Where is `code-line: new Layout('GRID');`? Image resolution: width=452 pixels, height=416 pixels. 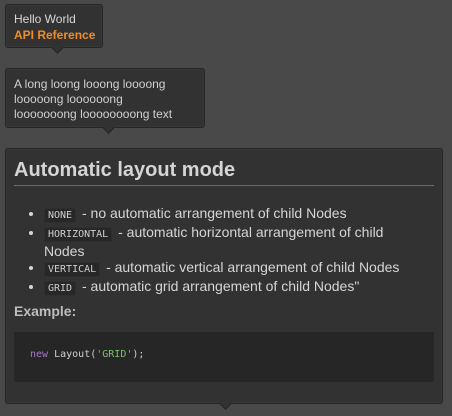 code-line: new Layout('GRID'); is located at coordinates (87, 354).